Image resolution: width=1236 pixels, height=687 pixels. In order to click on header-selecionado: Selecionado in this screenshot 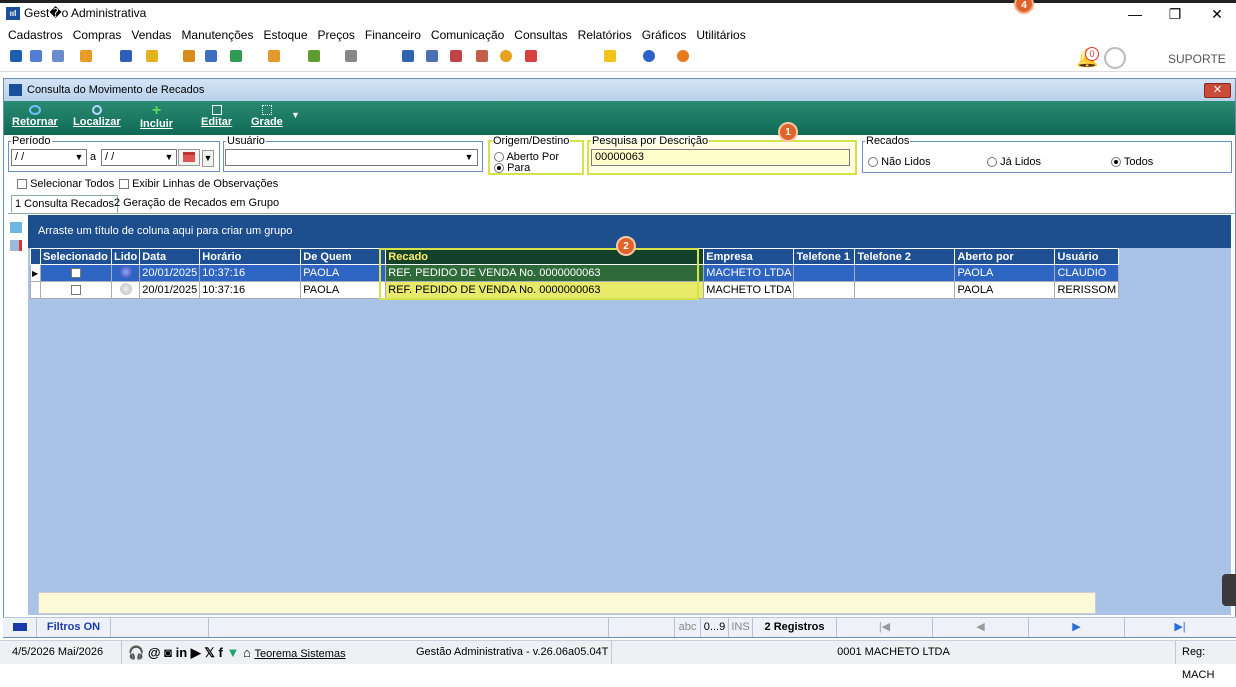, I will do `click(76, 256)`.